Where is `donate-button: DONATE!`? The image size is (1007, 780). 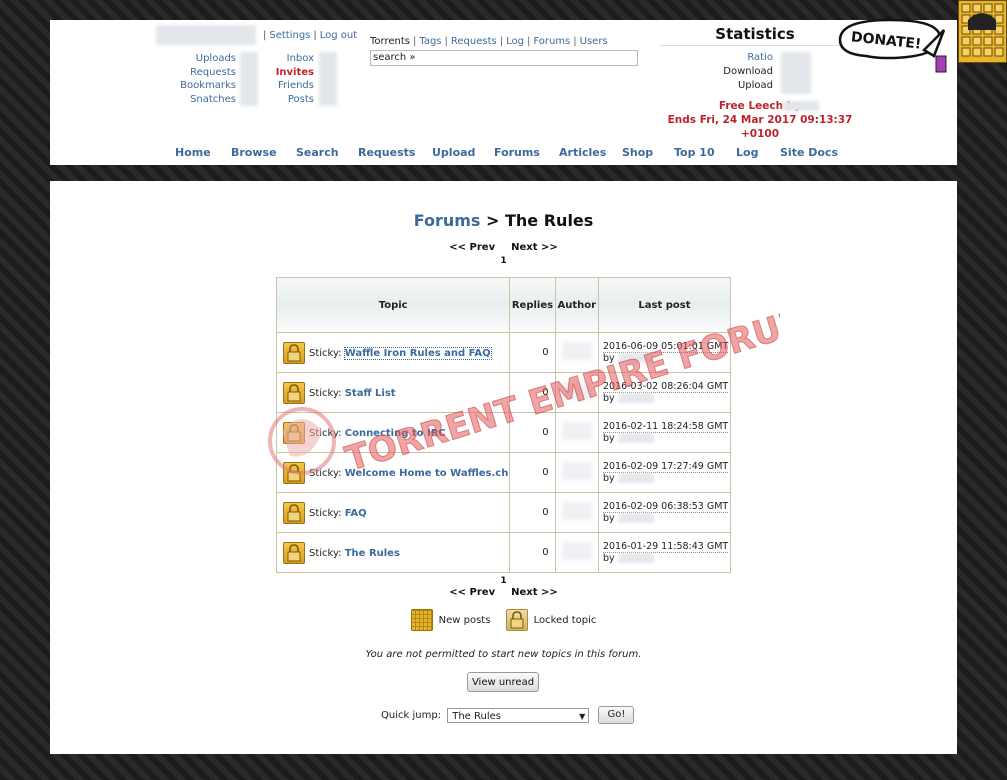 donate-button: DONATE! is located at coordinates (892, 44).